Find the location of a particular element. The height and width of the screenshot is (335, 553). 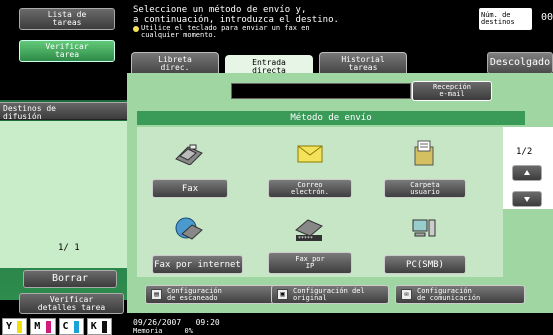

broadcast-header: Destinos de difusión is located at coordinates (63, 111).